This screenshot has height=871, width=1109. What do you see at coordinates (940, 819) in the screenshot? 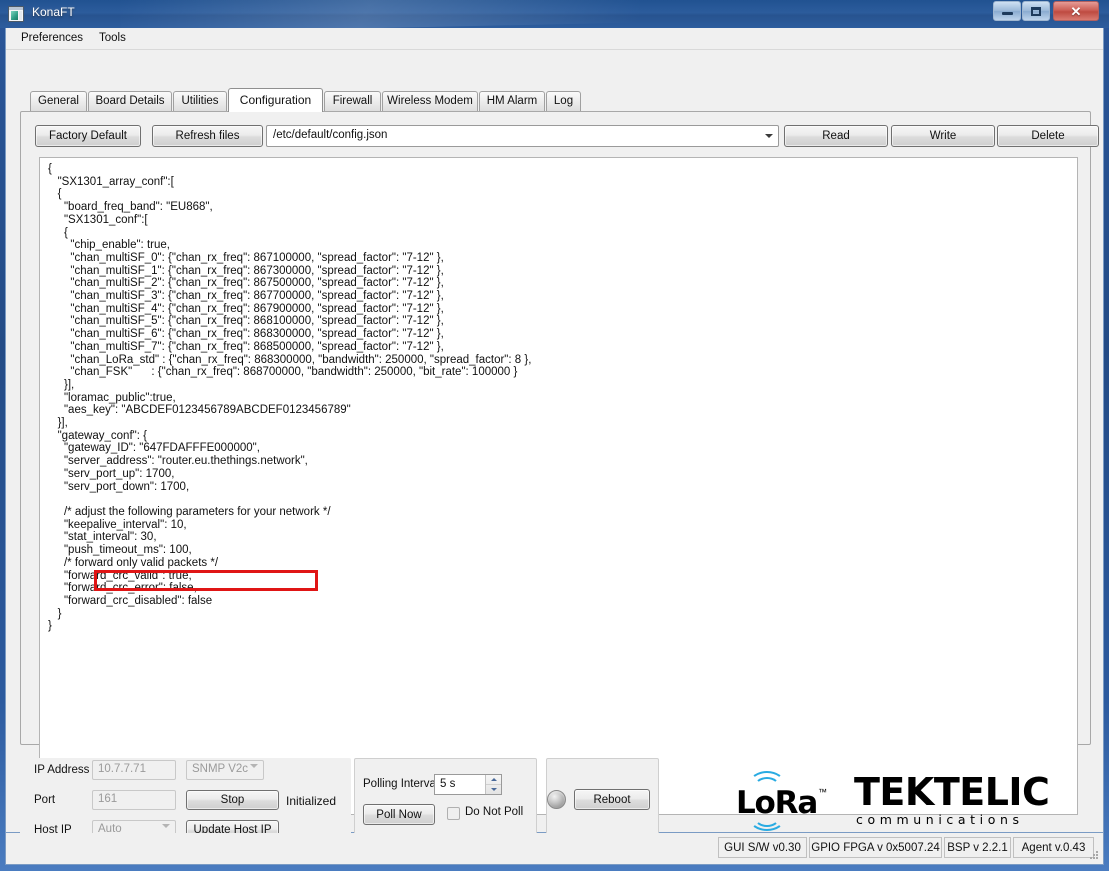
I see `tektelic-tagline: communications` at bounding box center [940, 819].